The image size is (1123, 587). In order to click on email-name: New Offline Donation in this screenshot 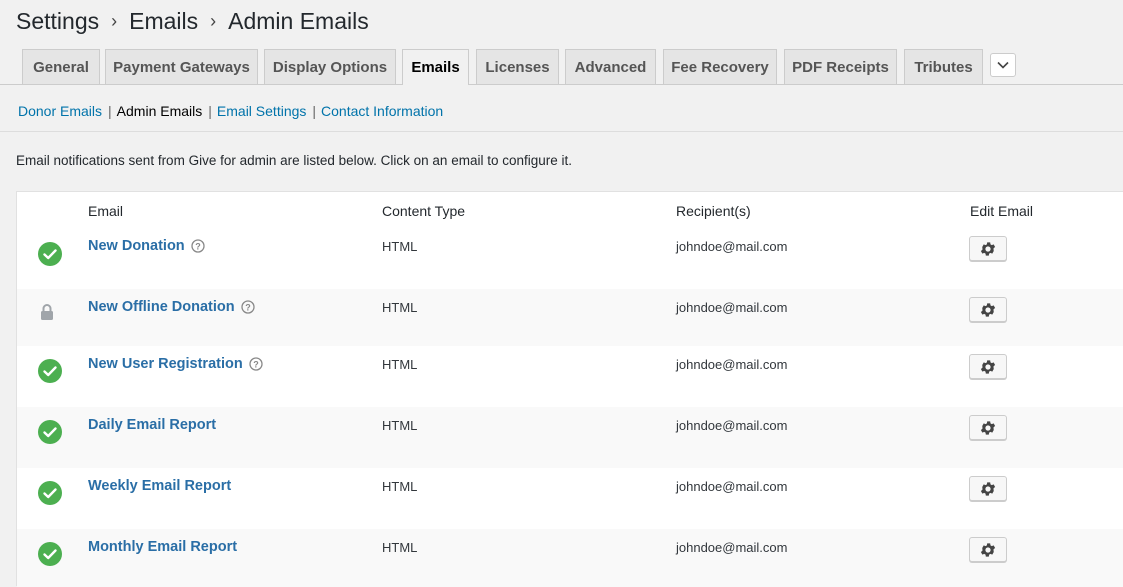, I will do `click(161, 307)`.